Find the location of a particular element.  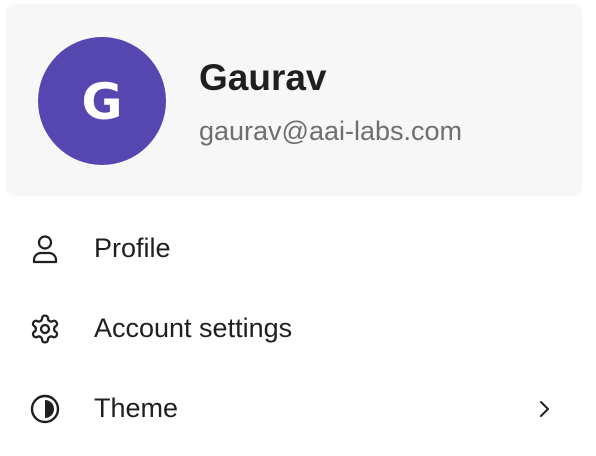

menu-item-account-settings: Account settings is located at coordinates (294, 329).